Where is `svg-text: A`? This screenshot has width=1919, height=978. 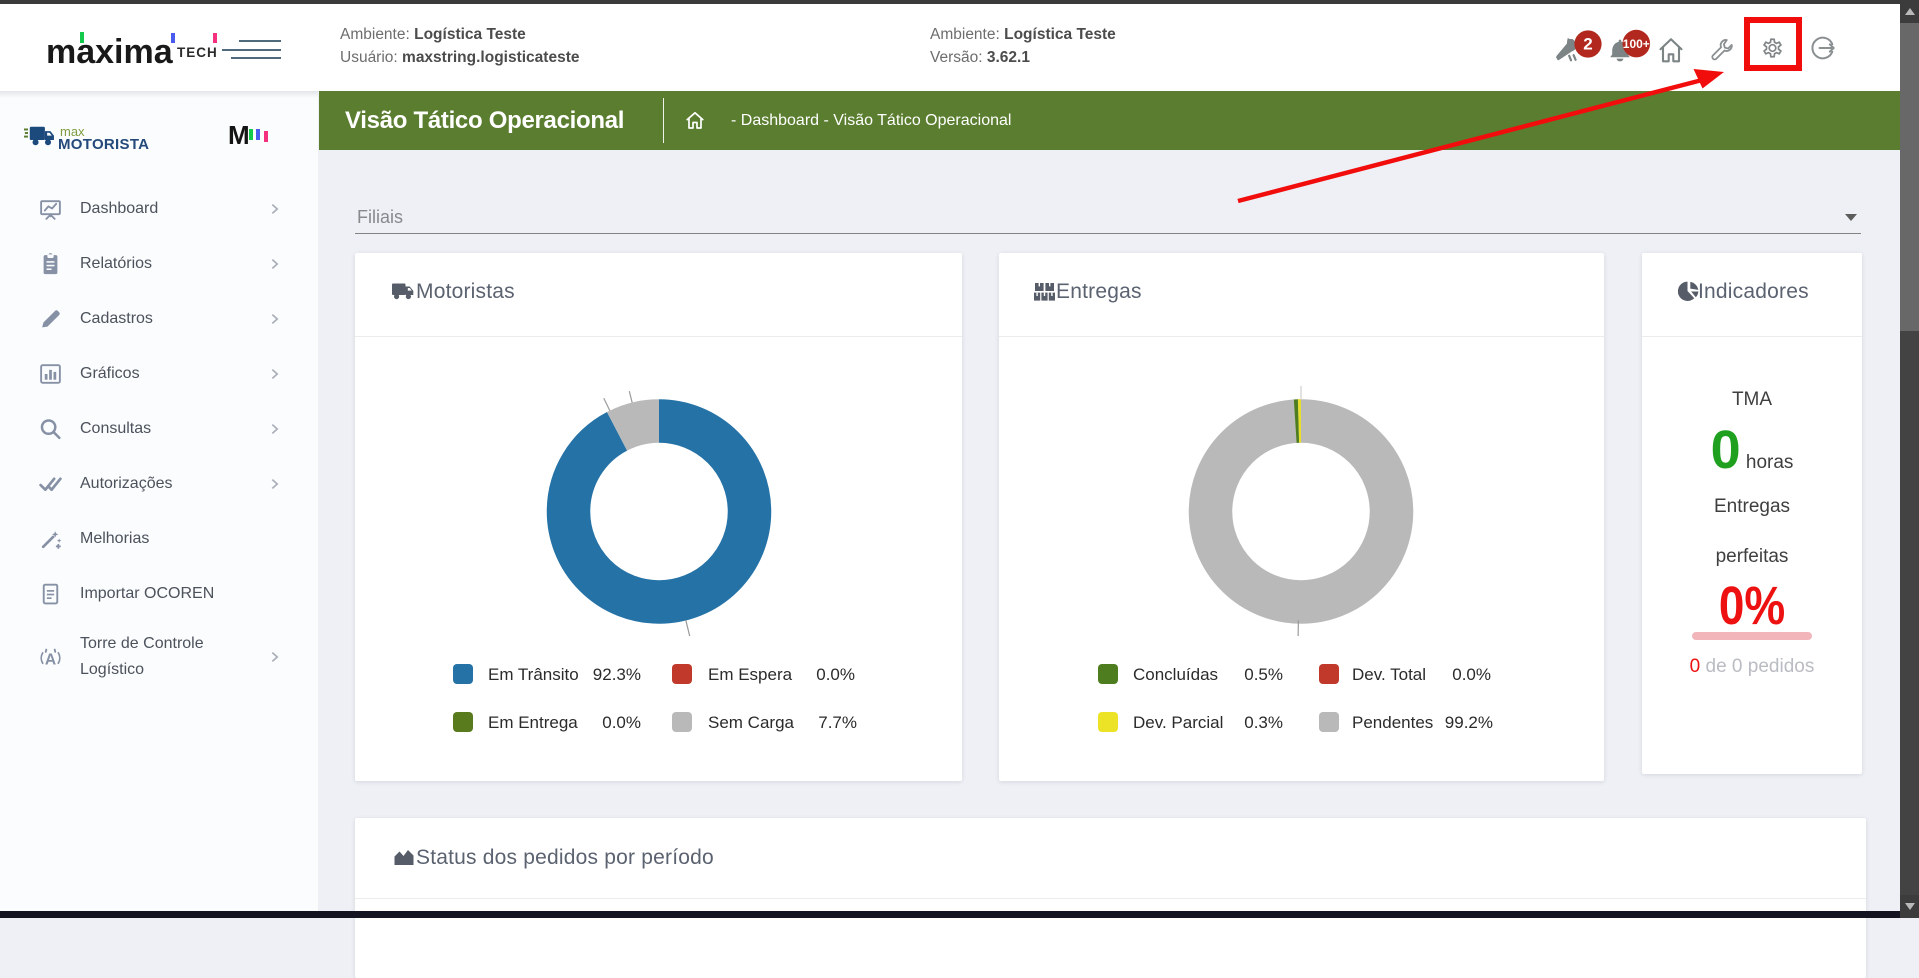
svg-text: A is located at coordinates (50, 659).